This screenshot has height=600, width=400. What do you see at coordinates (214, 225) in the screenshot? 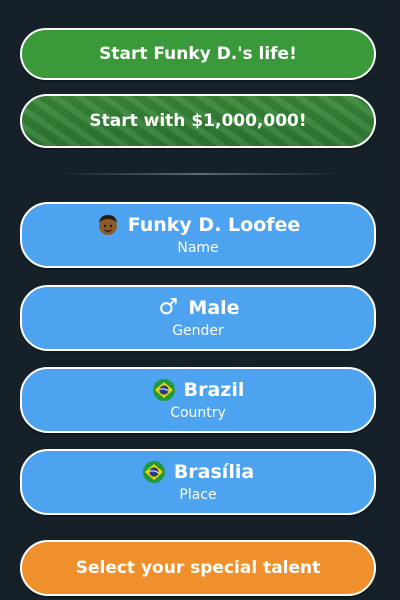
I see `name-value: Funky D. Loofee` at bounding box center [214, 225].